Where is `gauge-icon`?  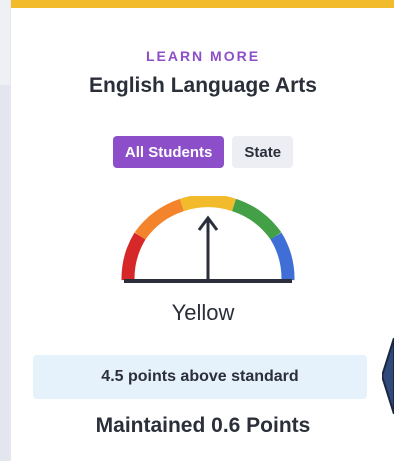 gauge-icon is located at coordinates (208, 239).